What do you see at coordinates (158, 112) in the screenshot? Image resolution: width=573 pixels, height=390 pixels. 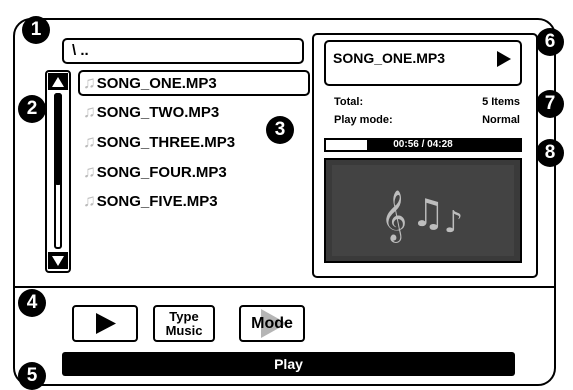 I see `list-item-label: SONG_TWO.MP3` at bounding box center [158, 112].